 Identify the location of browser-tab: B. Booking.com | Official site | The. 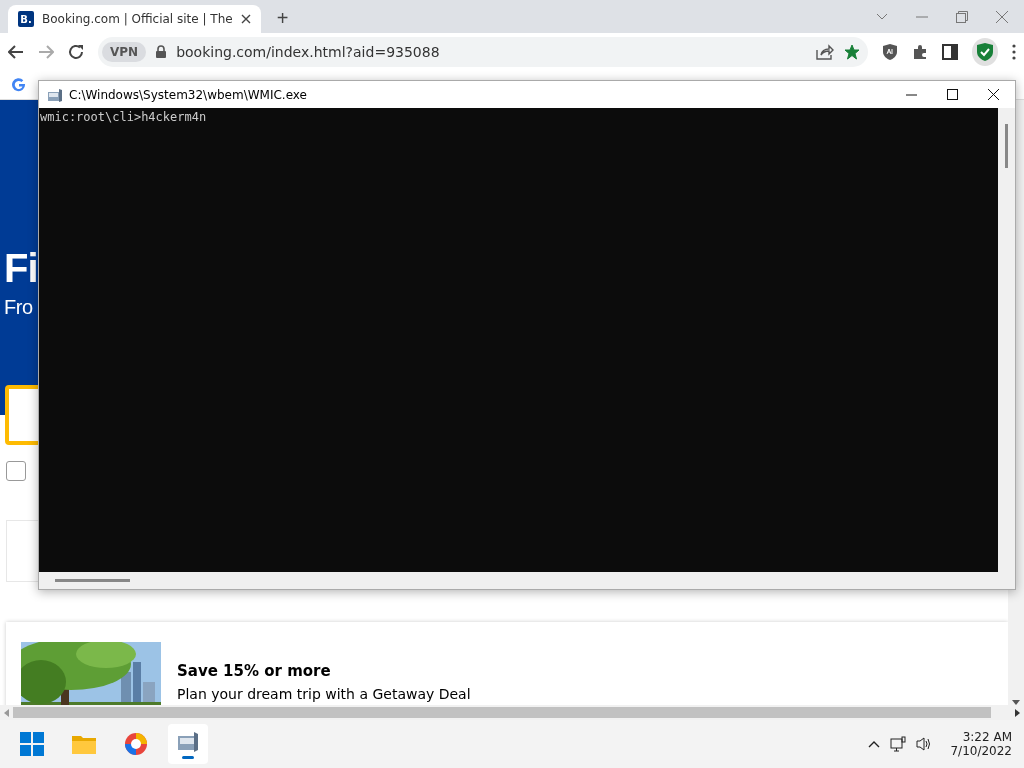
(134, 19).